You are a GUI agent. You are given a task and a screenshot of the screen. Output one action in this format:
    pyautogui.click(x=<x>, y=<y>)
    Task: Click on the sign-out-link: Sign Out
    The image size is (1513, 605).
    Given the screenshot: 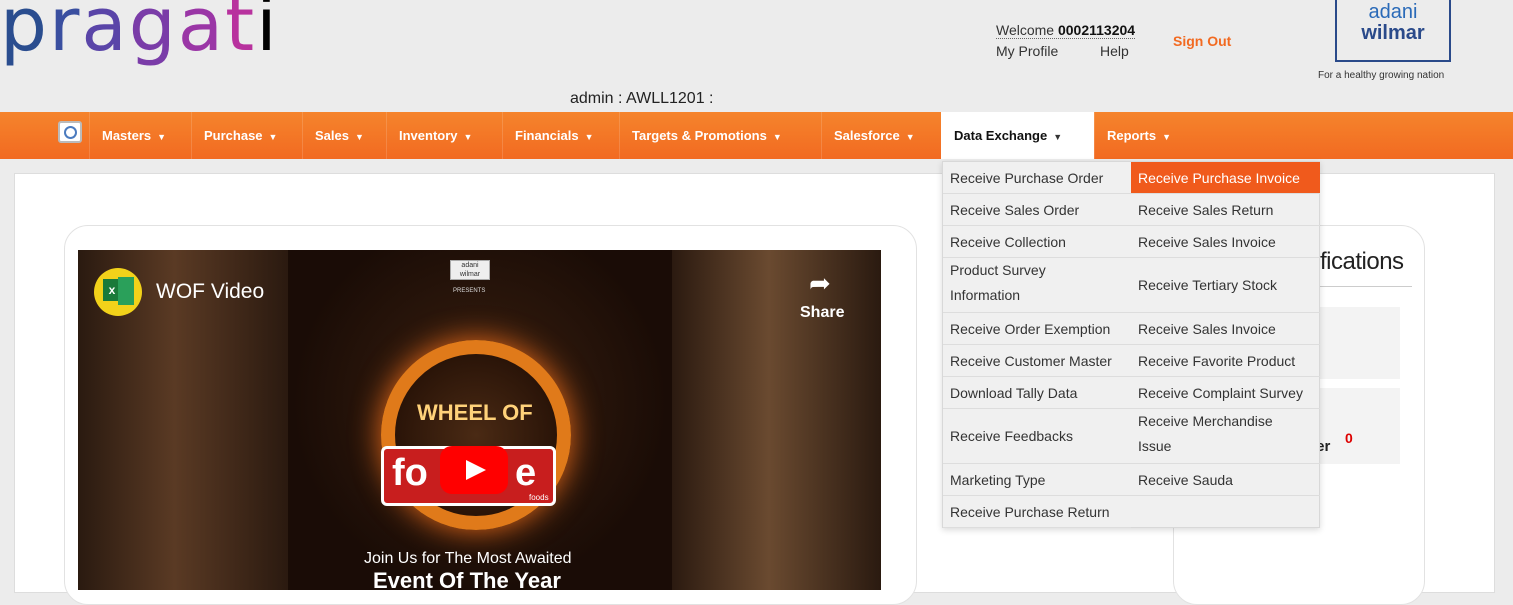 What is the action you would take?
    pyautogui.click(x=1202, y=41)
    